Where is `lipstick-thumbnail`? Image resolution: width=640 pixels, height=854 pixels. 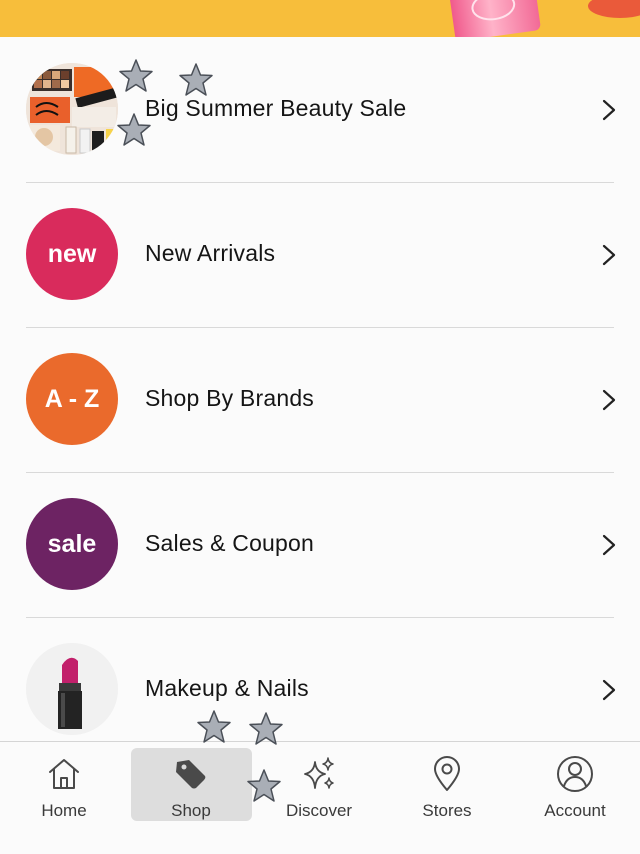
lipstick-thumbnail is located at coordinates (72, 689).